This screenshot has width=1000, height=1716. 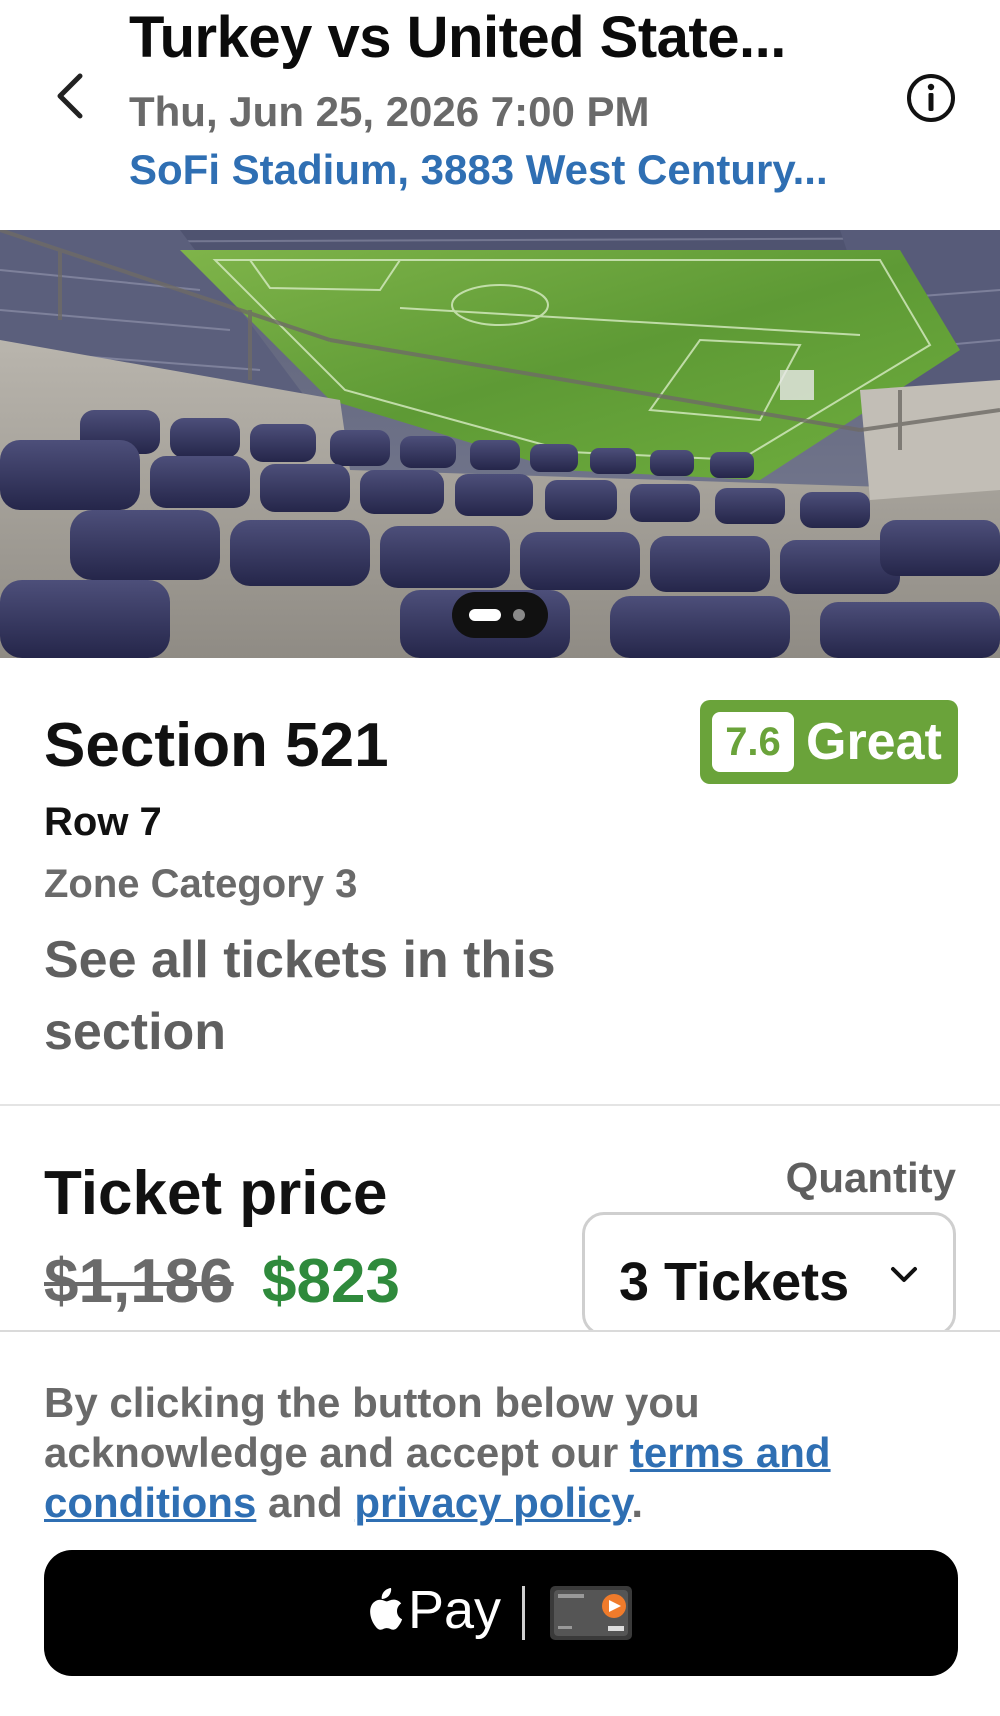 I want to click on event-datetime: Thu, Jun 25, 2026 7:00 PM, so click(x=389, y=111).